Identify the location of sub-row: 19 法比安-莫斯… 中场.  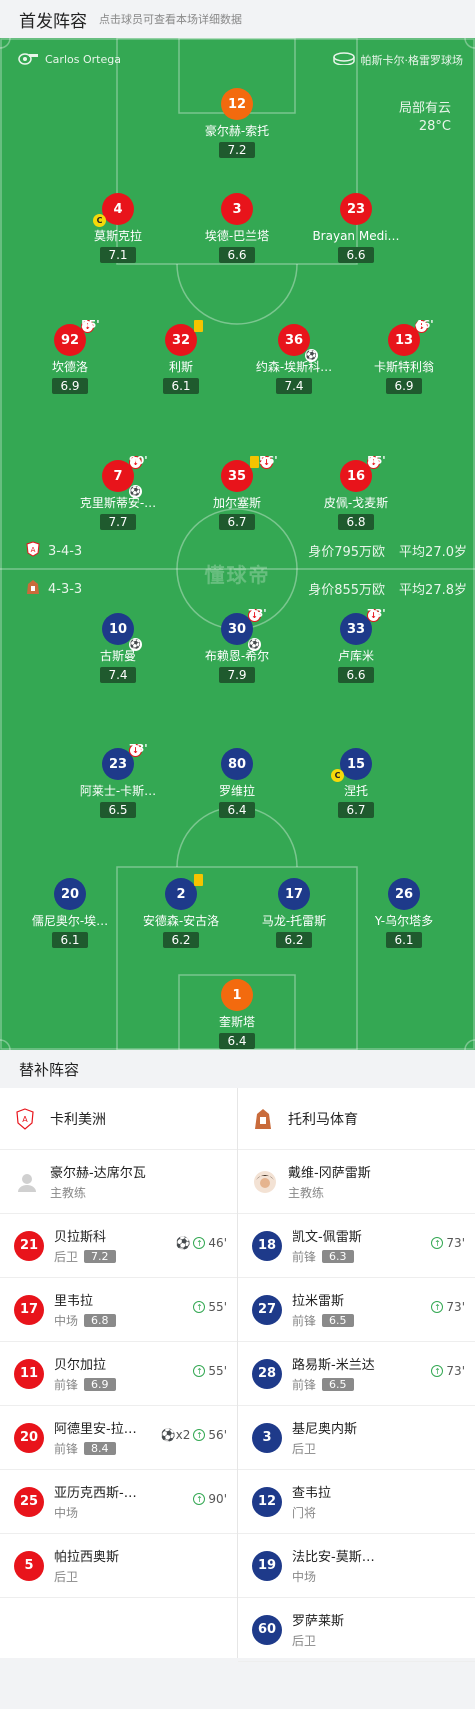
(356, 1566).